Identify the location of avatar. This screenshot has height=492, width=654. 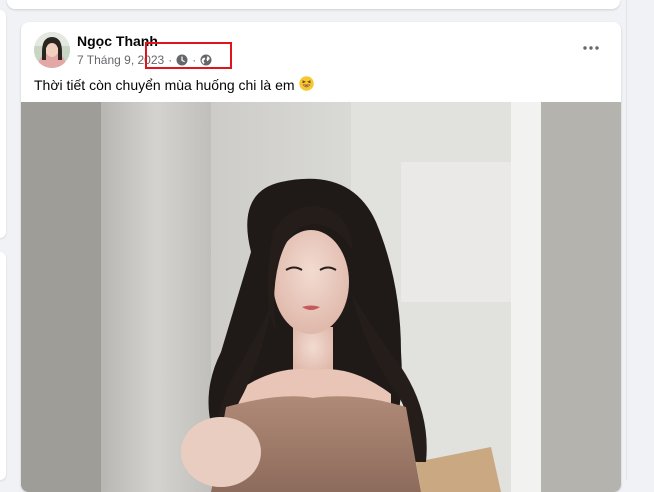
(52, 50).